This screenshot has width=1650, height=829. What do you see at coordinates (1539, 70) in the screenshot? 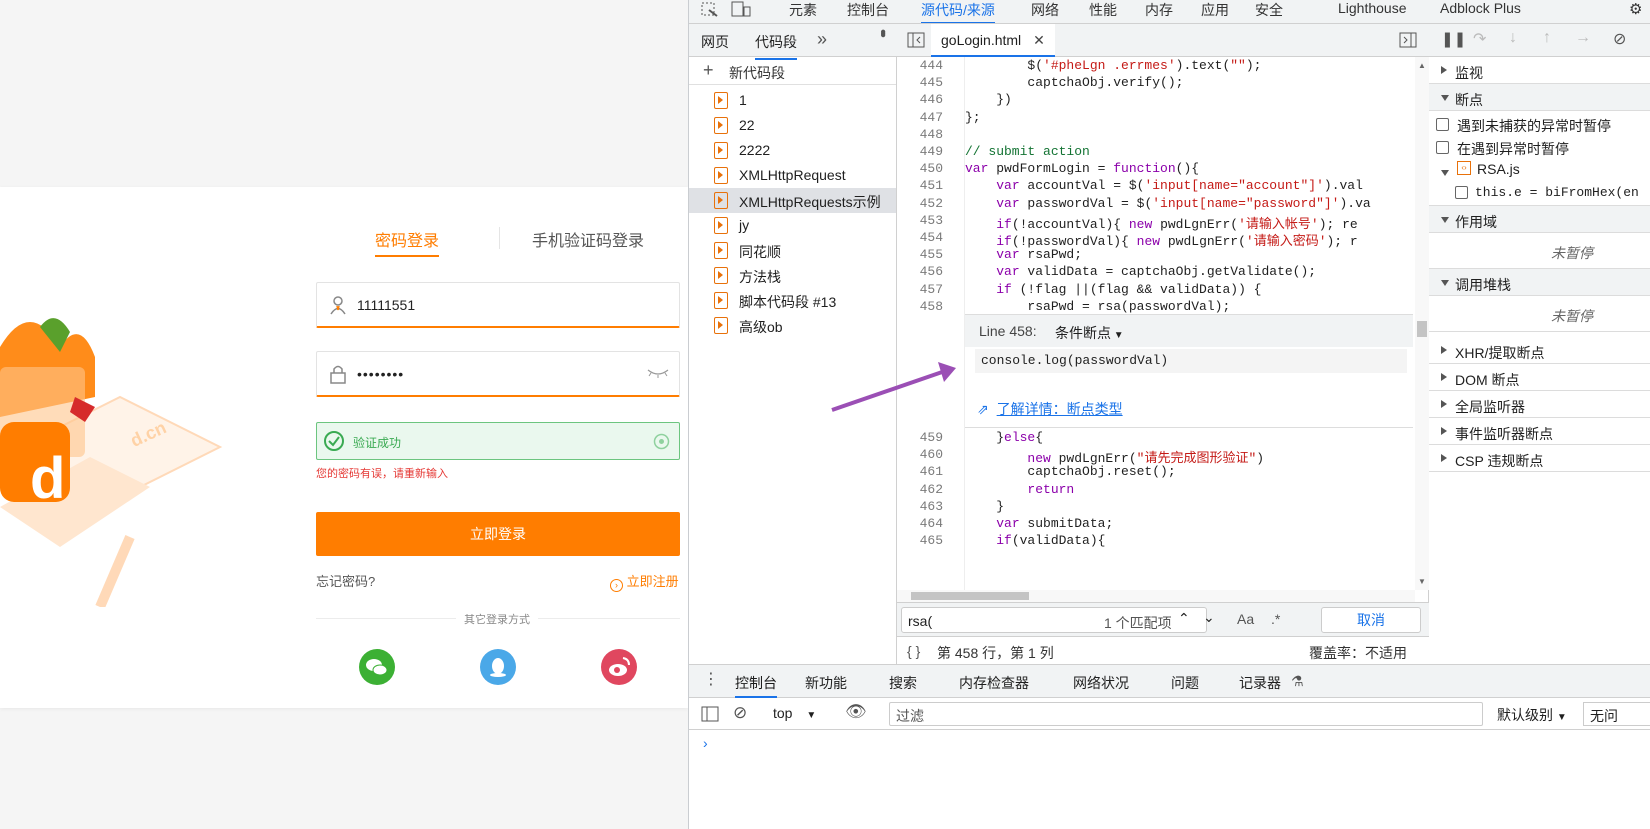
I see `section-watch: 监视` at bounding box center [1539, 70].